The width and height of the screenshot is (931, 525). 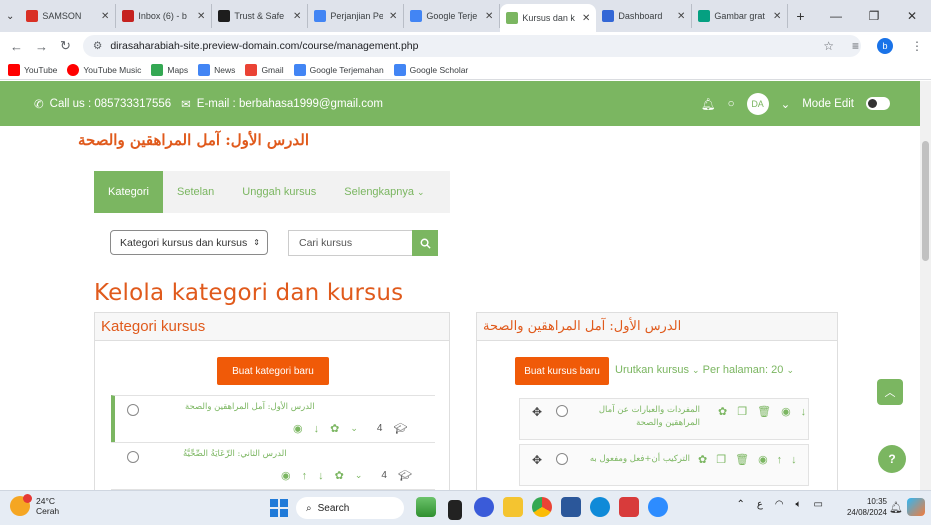 I want to click on category-name: الدرس الثاني: الرِّعَايَةُ الصِّحِّيَّةُ, so click(x=235, y=454).